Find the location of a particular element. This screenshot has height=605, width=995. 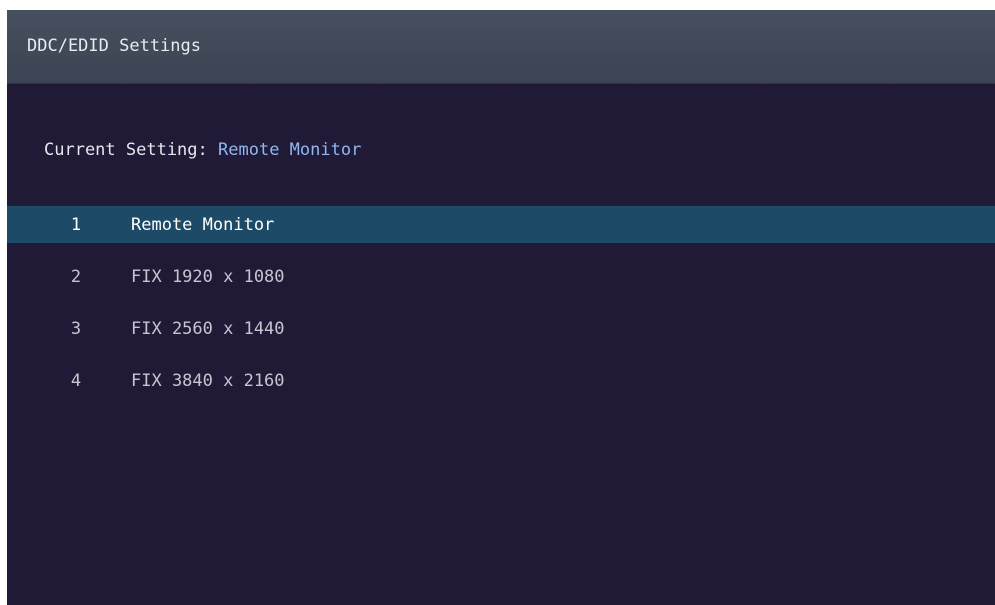

current-setting: Current Setting: Remote Monitor is located at coordinates (202, 150).